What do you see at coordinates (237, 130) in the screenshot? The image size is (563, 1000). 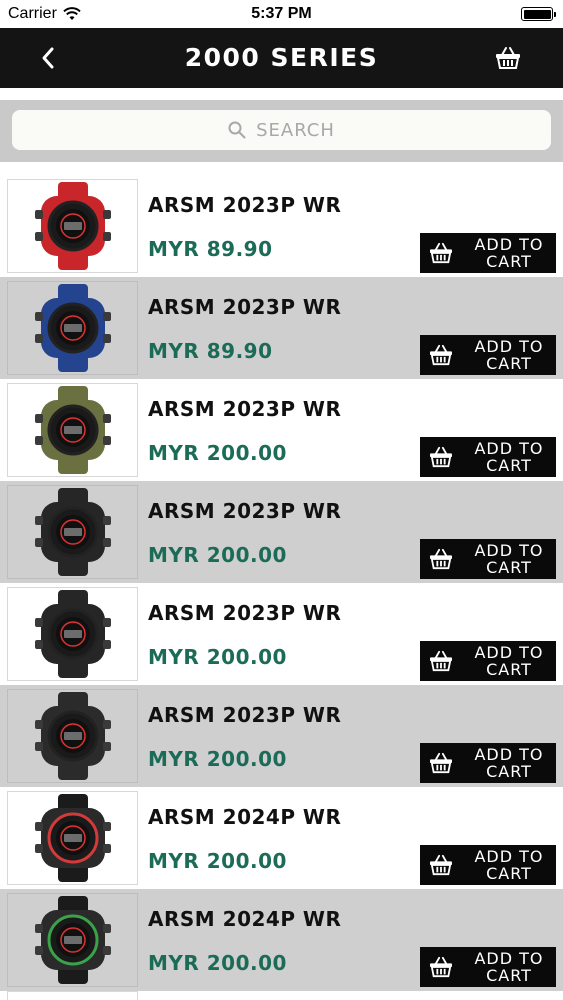 I see `search-icon` at bounding box center [237, 130].